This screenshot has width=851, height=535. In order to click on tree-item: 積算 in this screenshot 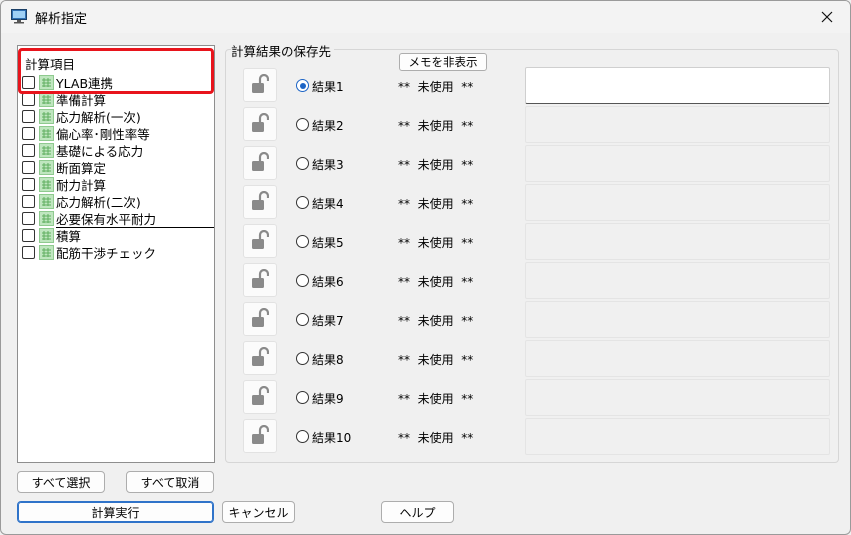, I will do `click(51, 235)`.